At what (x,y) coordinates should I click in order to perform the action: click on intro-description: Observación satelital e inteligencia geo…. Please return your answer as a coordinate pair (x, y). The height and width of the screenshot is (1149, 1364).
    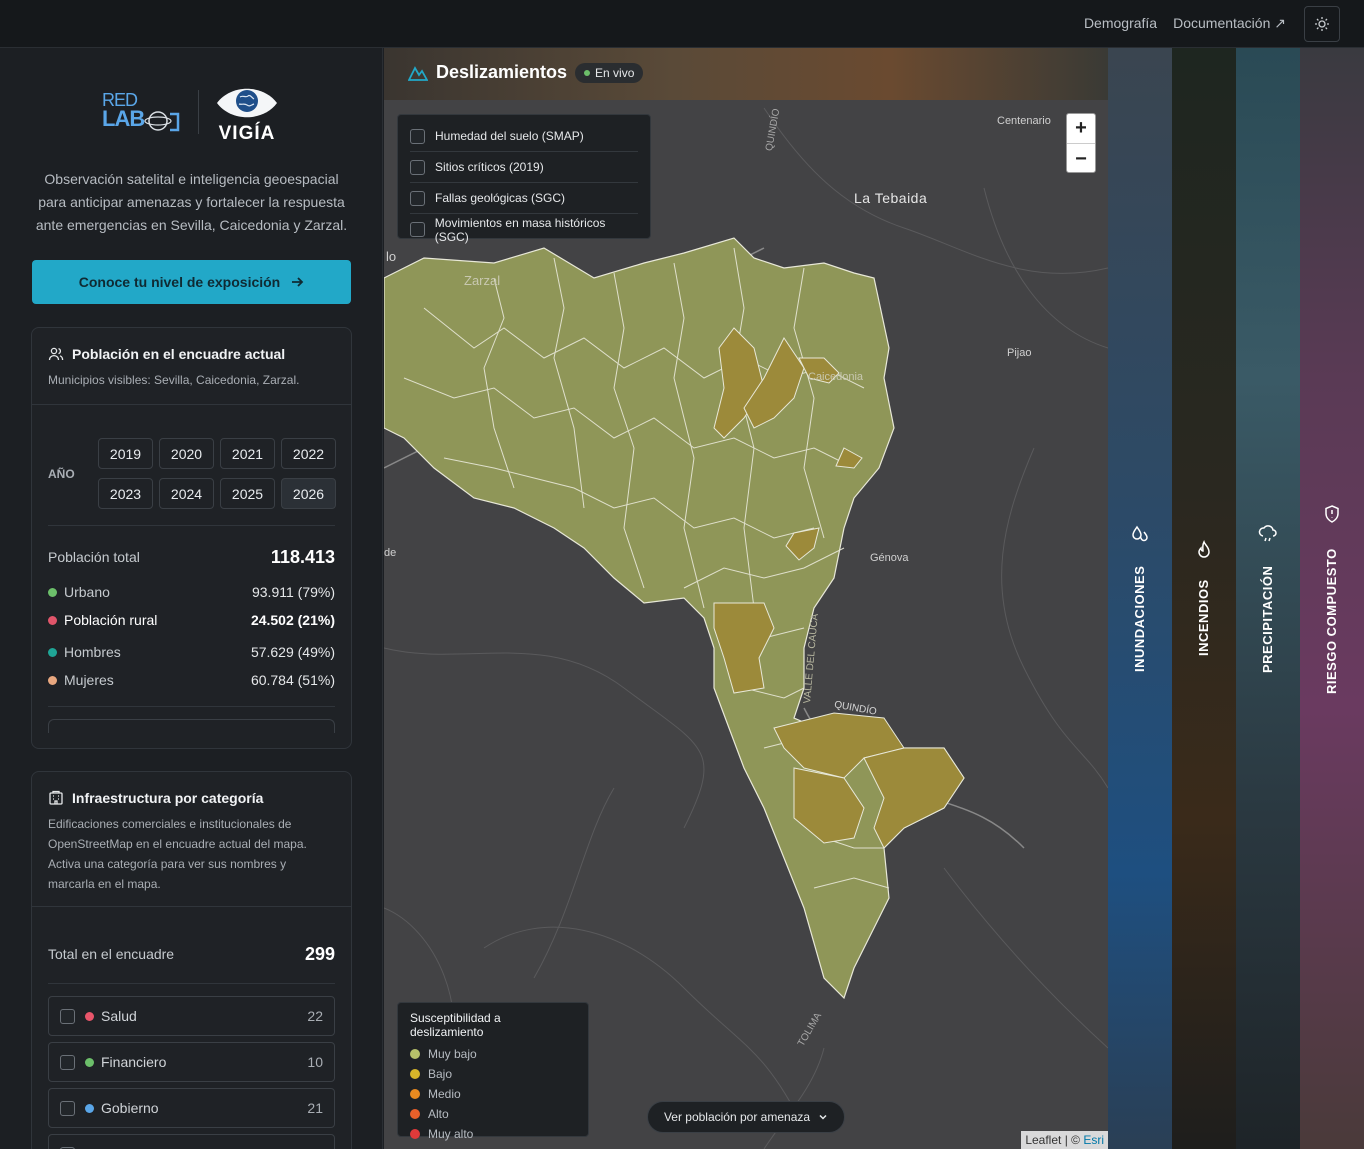
    Looking at the image, I should click on (191, 202).